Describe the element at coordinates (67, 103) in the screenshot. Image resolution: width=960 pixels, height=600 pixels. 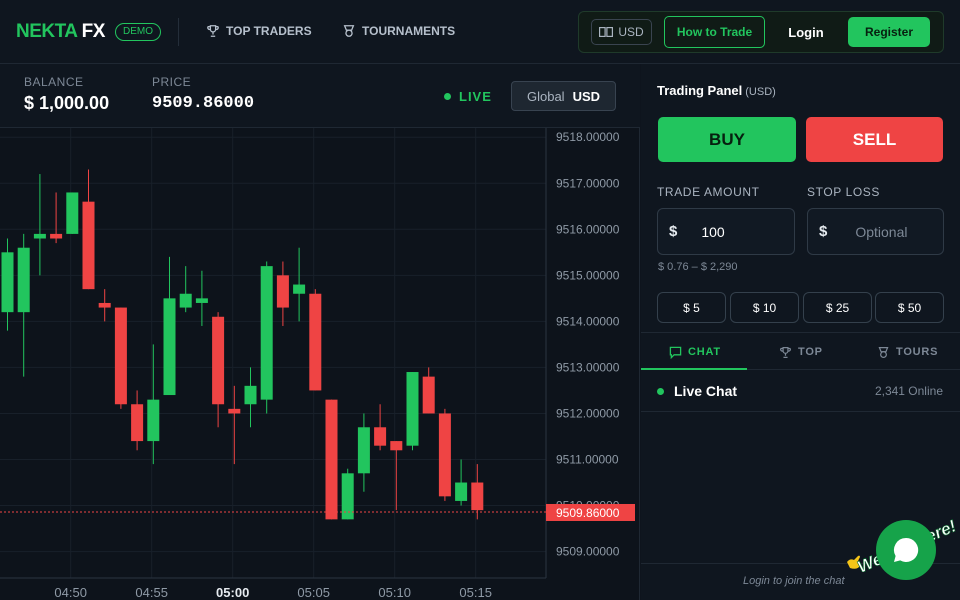
I see `balance-value: $ 1,000.00` at that location.